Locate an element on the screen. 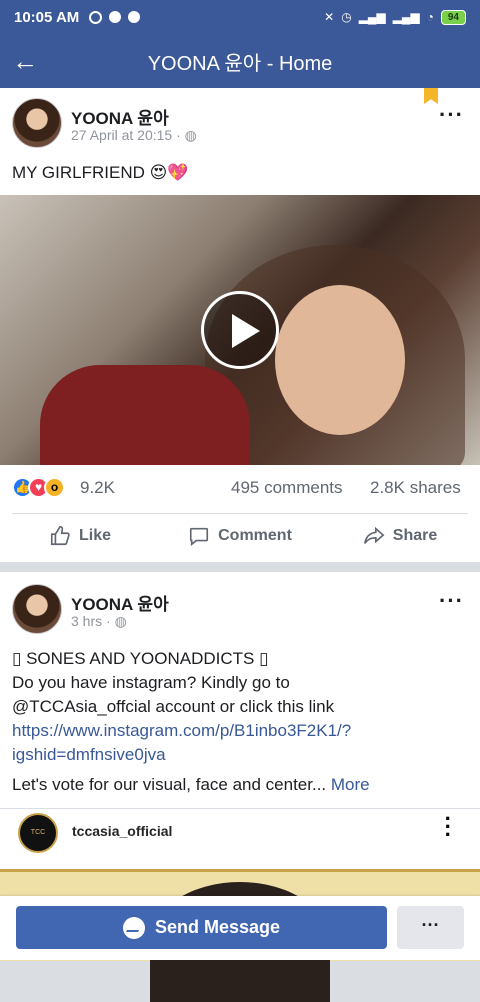  post-timestamp: 27 April at 20:15 · ◍ is located at coordinates (134, 135).